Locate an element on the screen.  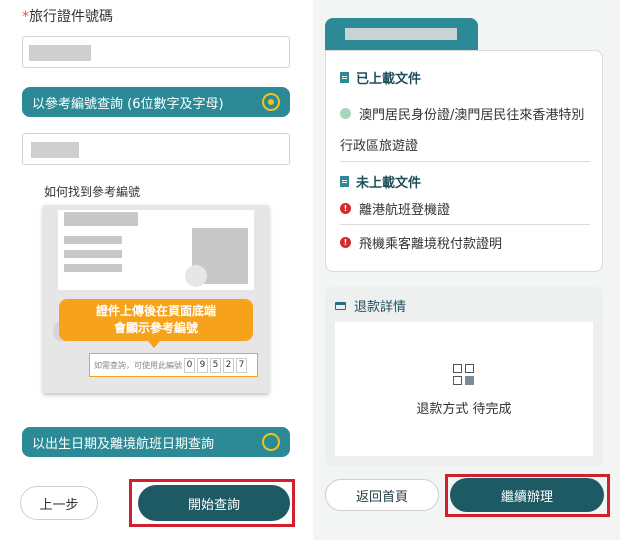
uploaded-item: 澳門居民身份證/澳門居民往來香港特別 is located at coordinates (462, 113).